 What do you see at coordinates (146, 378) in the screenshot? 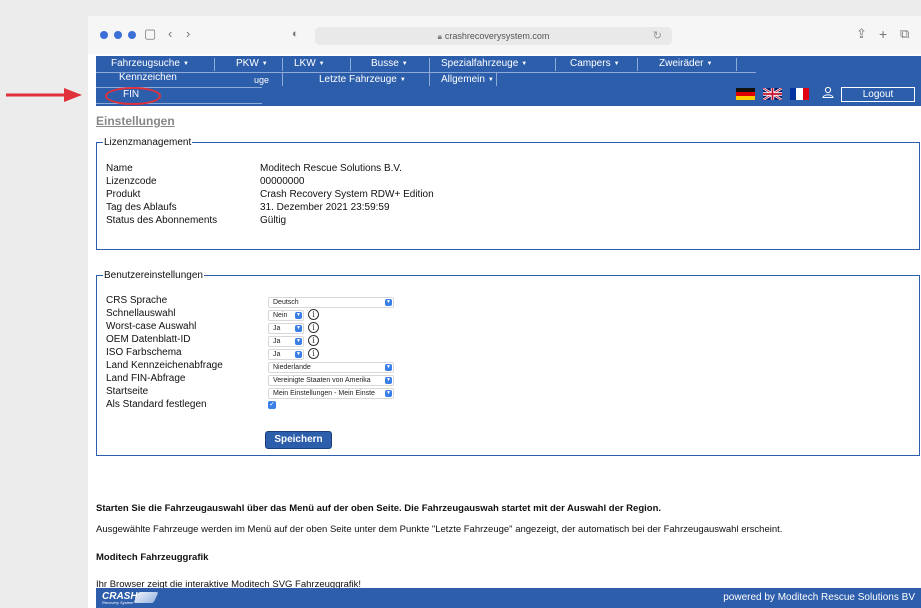
I see `setting-label-vin-country: Land FIN-Abfrage` at bounding box center [146, 378].